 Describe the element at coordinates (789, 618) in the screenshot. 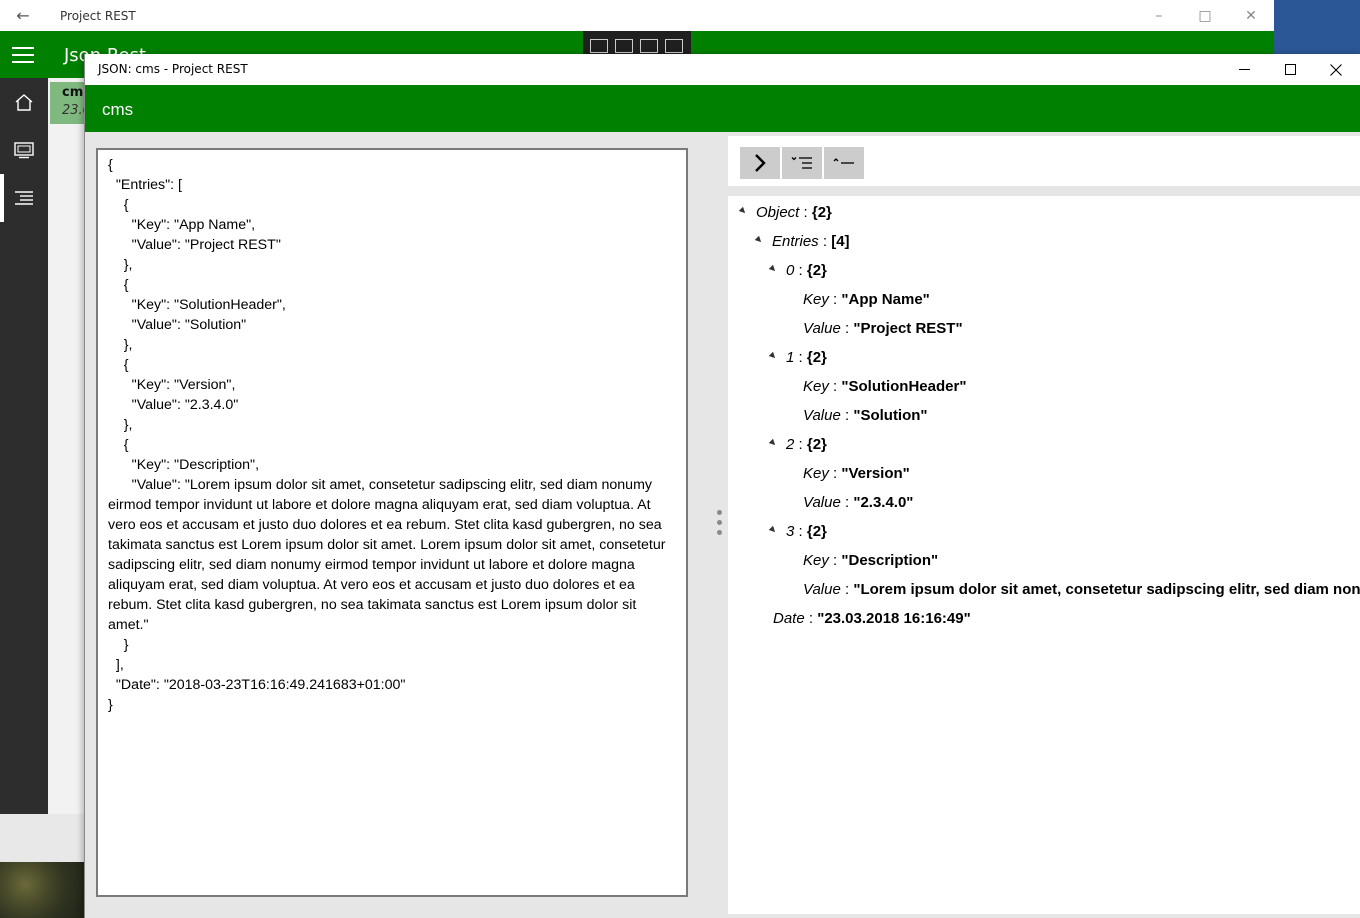

I see `tree-key: Date` at that location.